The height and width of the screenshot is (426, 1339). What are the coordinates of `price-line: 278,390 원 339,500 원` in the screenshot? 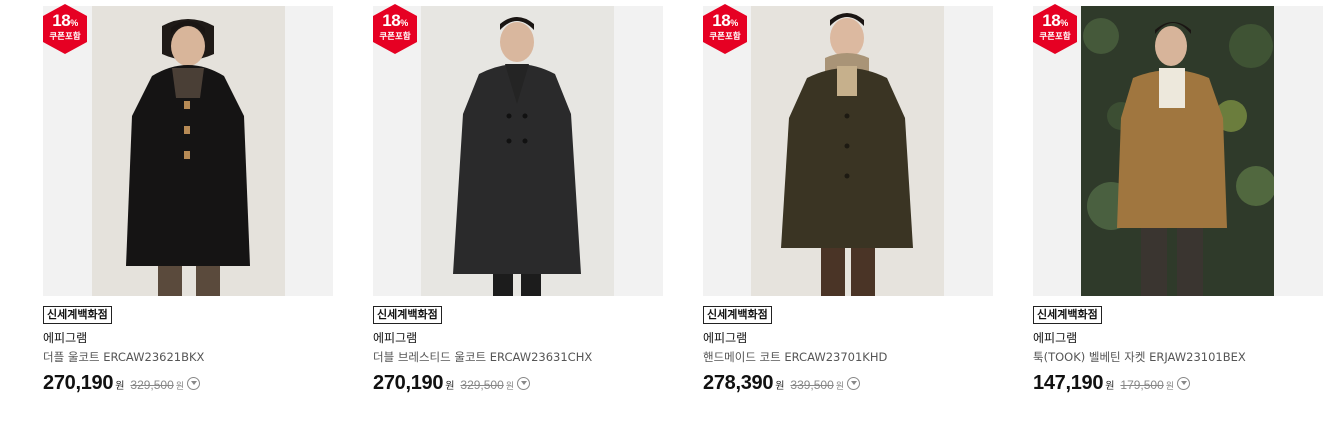 It's located at (782, 385).